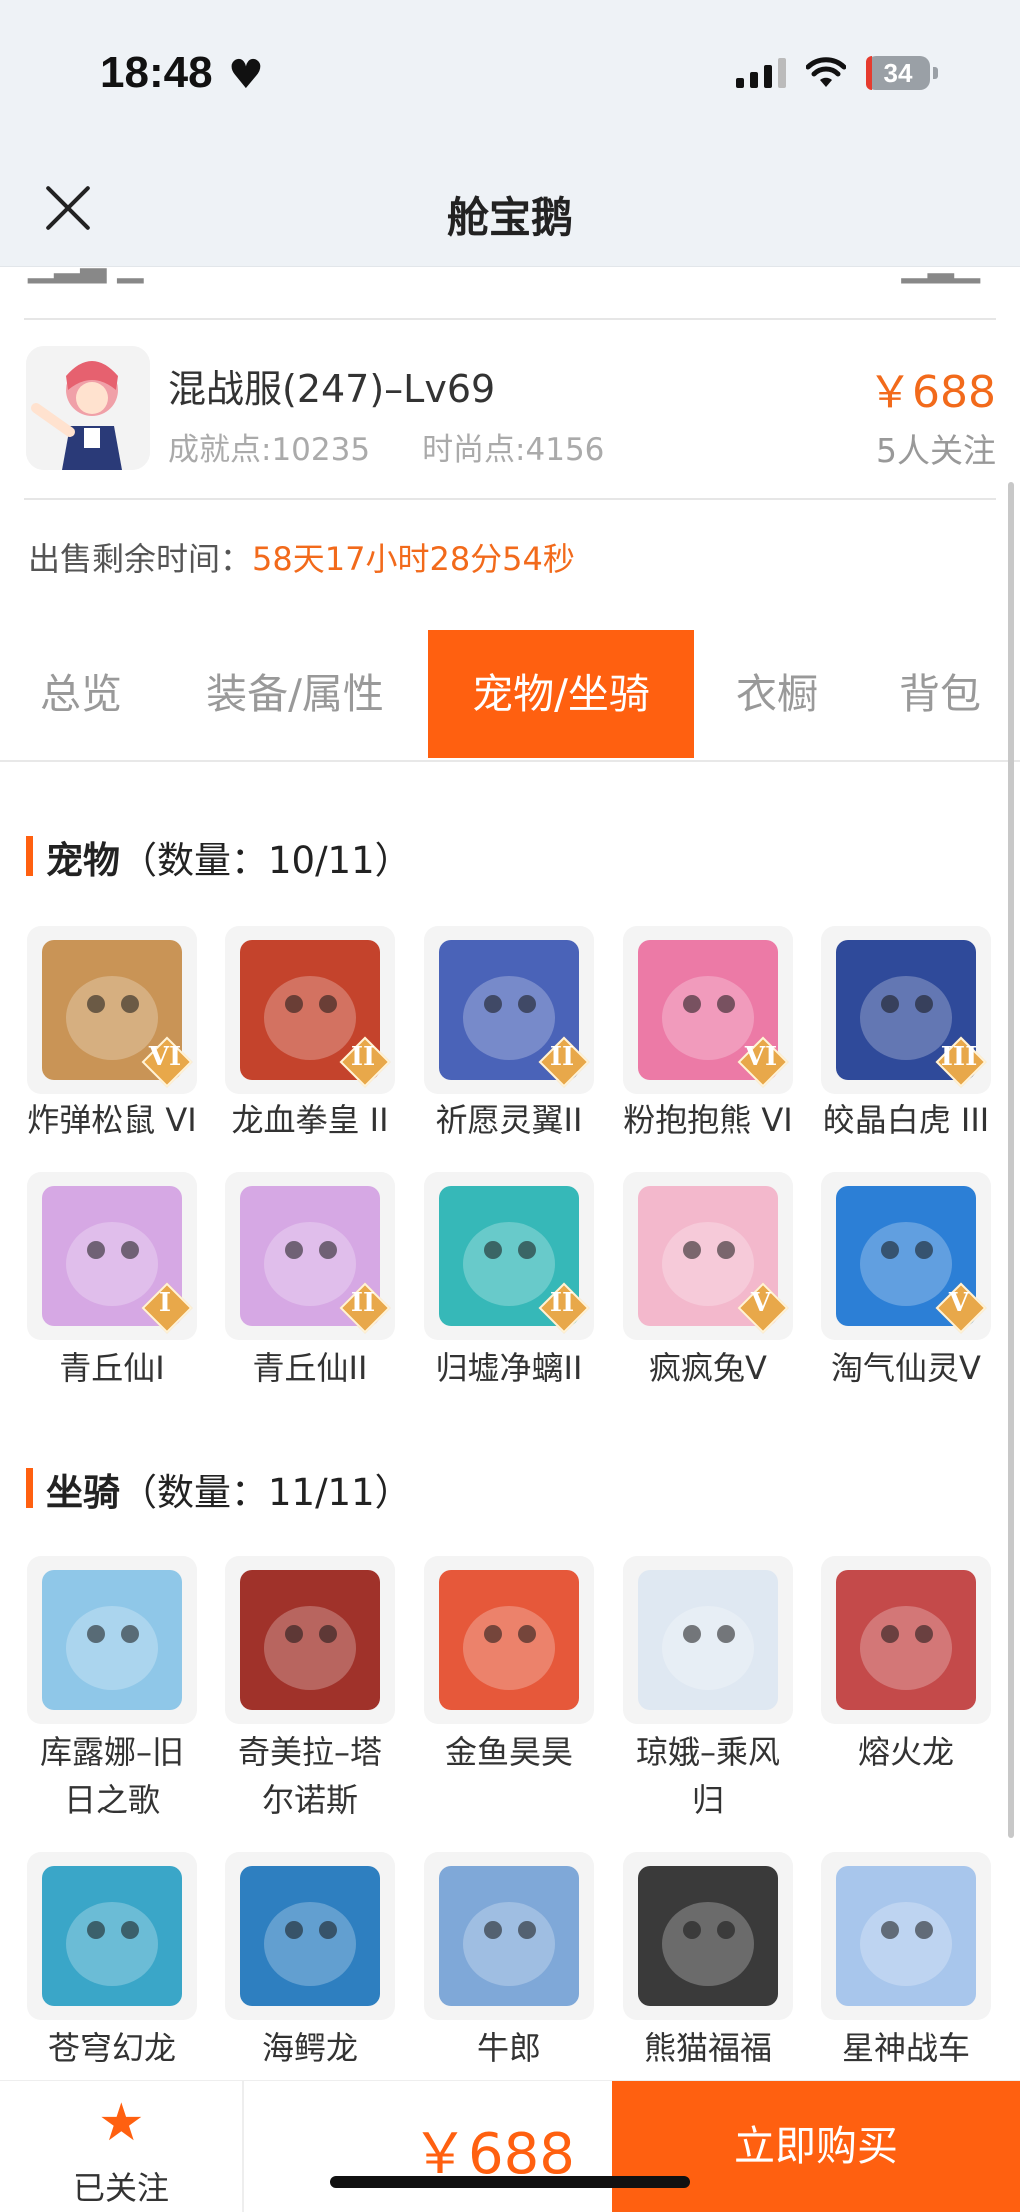 Image resolution: width=1020 pixels, height=2212 pixels. What do you see at coordinates (898, 72) in the screenshot?
I see `battery-level: 34` at bounding box center [898, 72].